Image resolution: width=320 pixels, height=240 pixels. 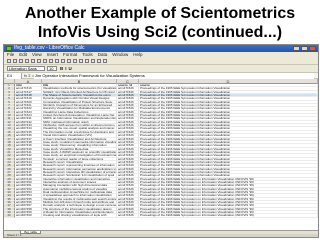 What do you see at coordinates (52, 68) in the screenshot?
I see `font-size-select: 10` at bounding box center [52, 68].